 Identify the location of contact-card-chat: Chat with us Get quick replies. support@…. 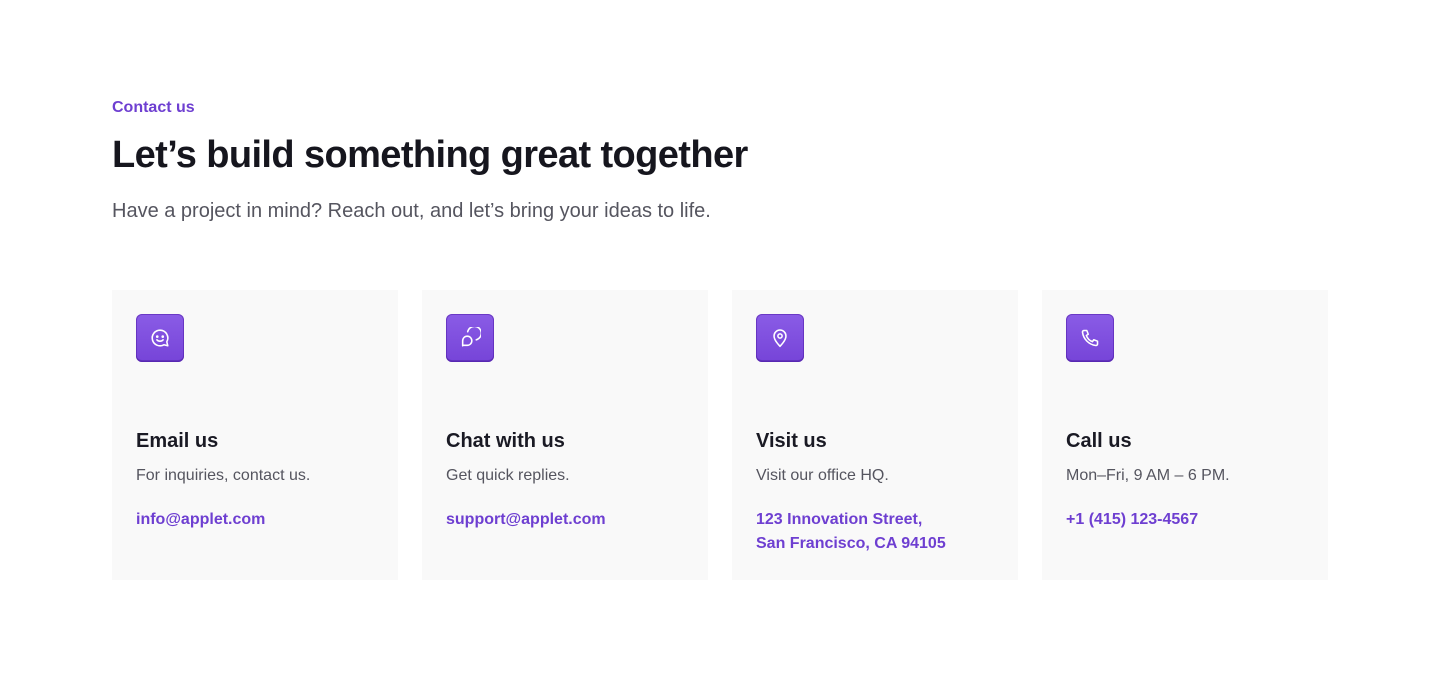
(565, 435).